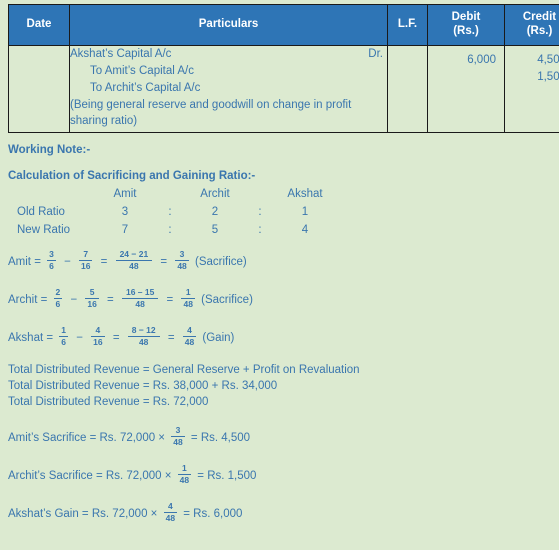 The image size is (559, 550). Describe the element at coordinates (215, 212) in the screenshot. I see `old-ratio-value-2: 2` at that location.